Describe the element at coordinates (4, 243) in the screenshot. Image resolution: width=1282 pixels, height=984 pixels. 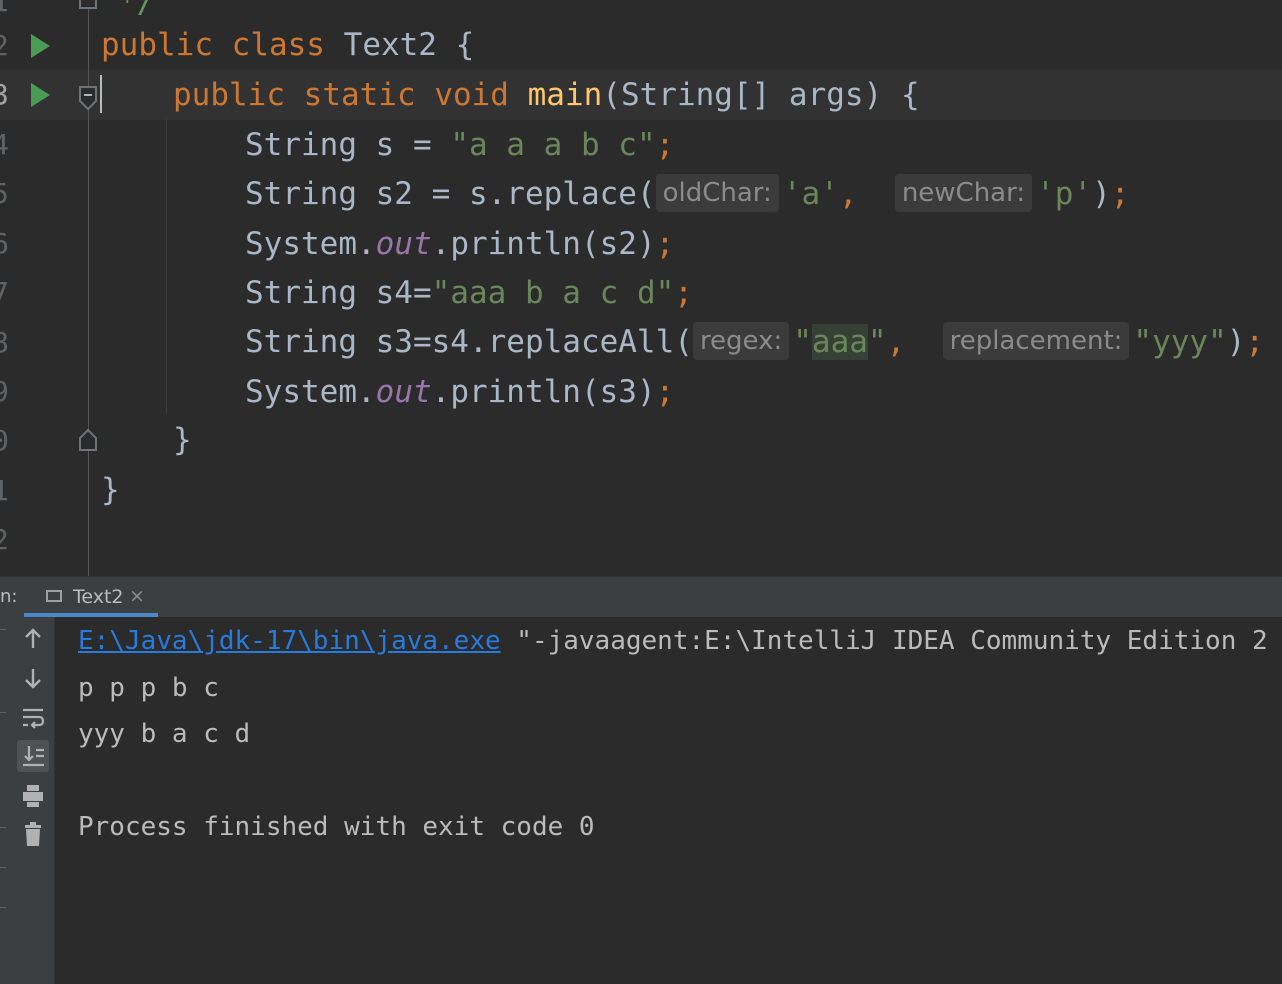
I see `line-number: 6` at that location.